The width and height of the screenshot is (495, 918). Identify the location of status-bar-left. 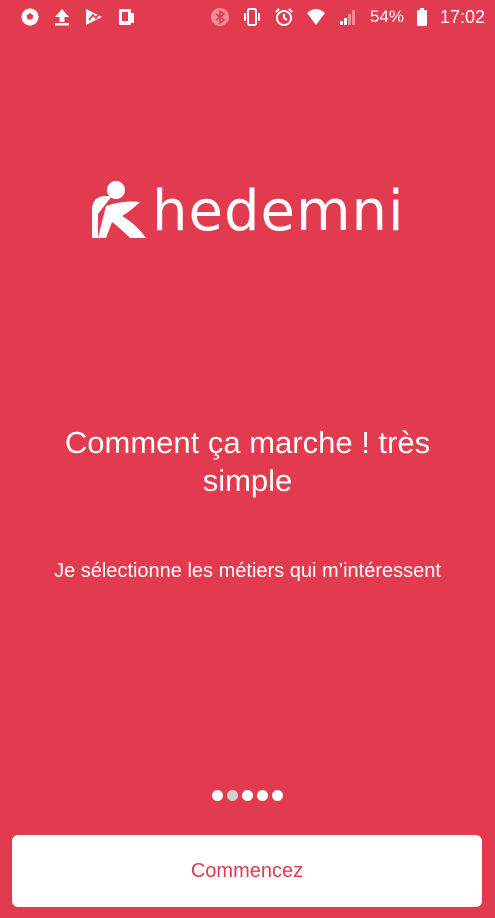
(78, 17).